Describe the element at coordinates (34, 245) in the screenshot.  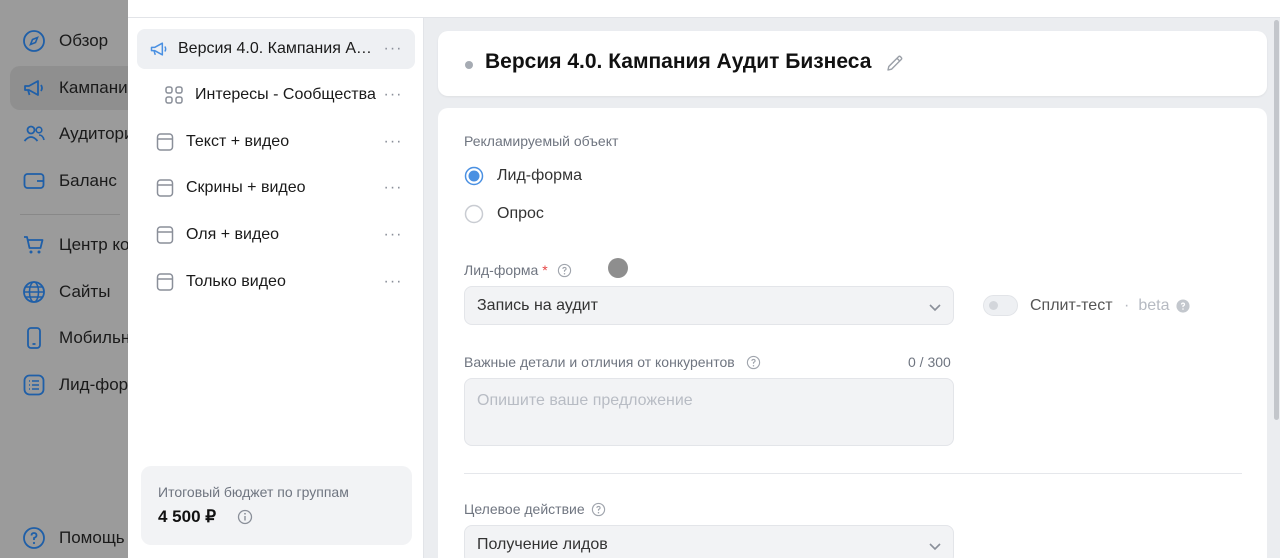
I see `cart-icon` at that location.